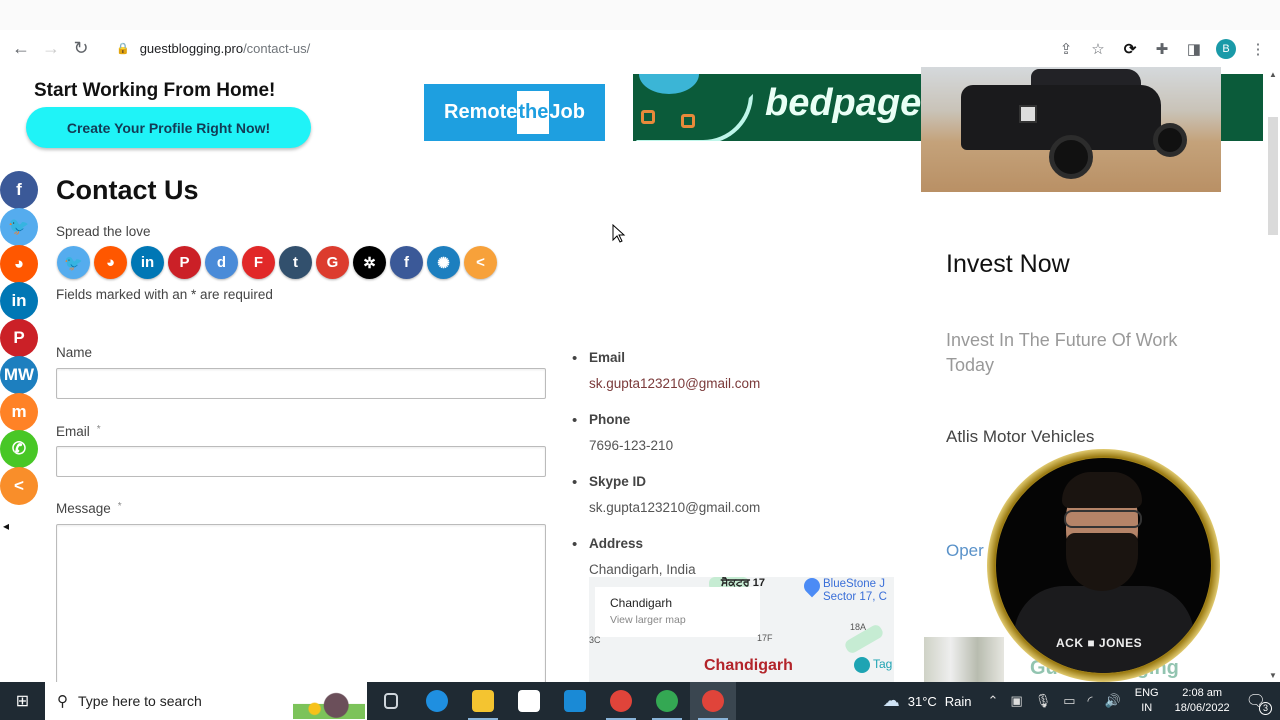  Describe the element at coordinates (437, 701) in the screenshot. I see `taskbar-app-edge` at that location.